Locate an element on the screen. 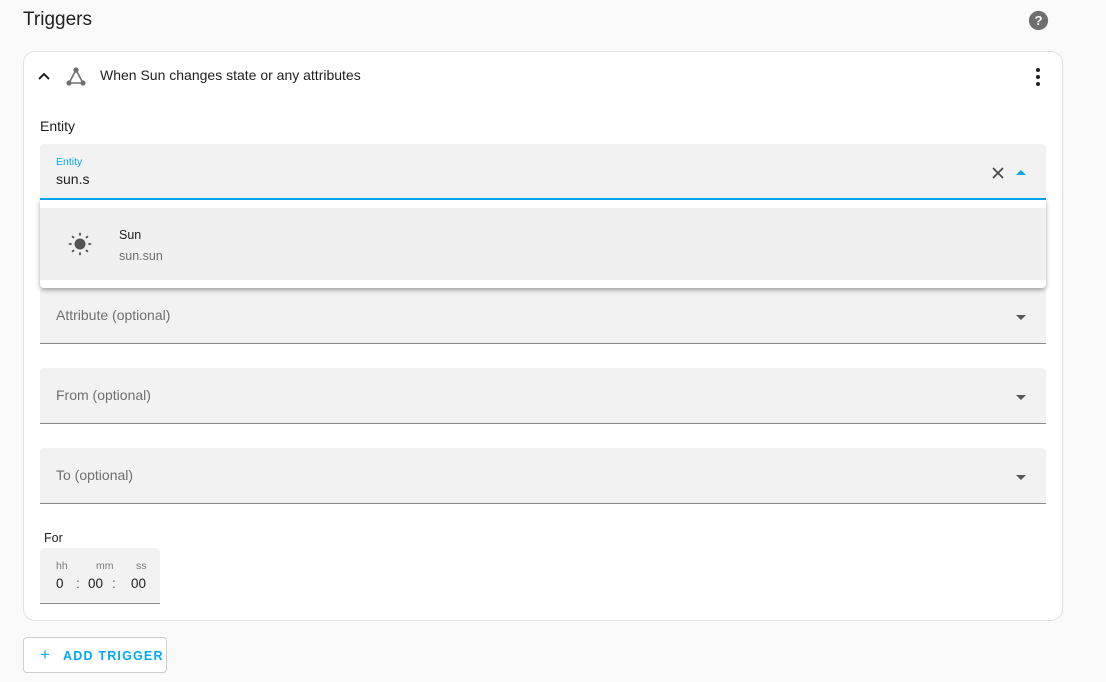 The height and width of the screenshot is (682, 1106). duration-input: hh mm ss 0 : 00 : 00 is located at coordinates (100, 576).